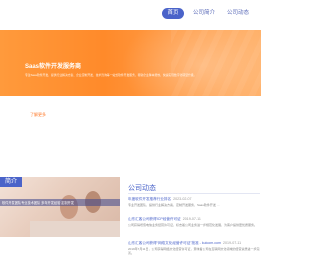 The image size is (320, 267). I want to click on image-caption-bar: 软件开发团队专业技术团队 多年开发经验 定制开发, so click(60, 202).